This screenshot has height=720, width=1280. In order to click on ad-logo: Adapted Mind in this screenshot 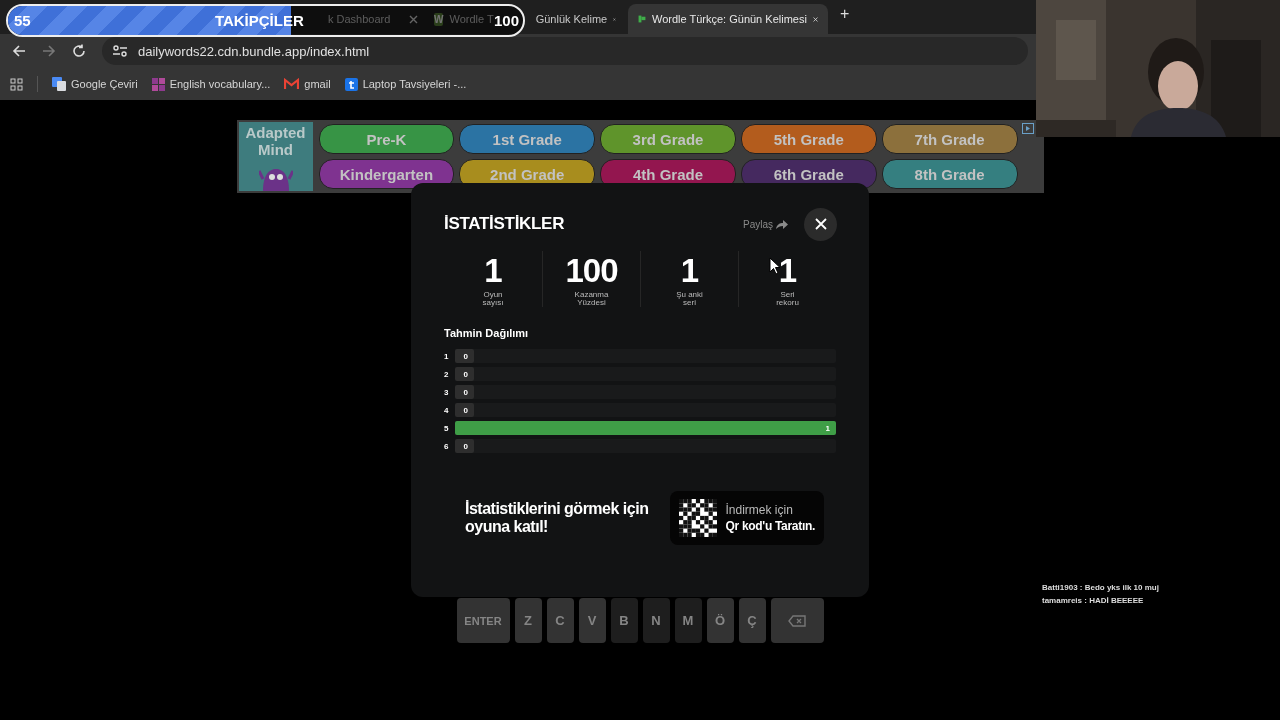, I will do `click(275, 156)`.